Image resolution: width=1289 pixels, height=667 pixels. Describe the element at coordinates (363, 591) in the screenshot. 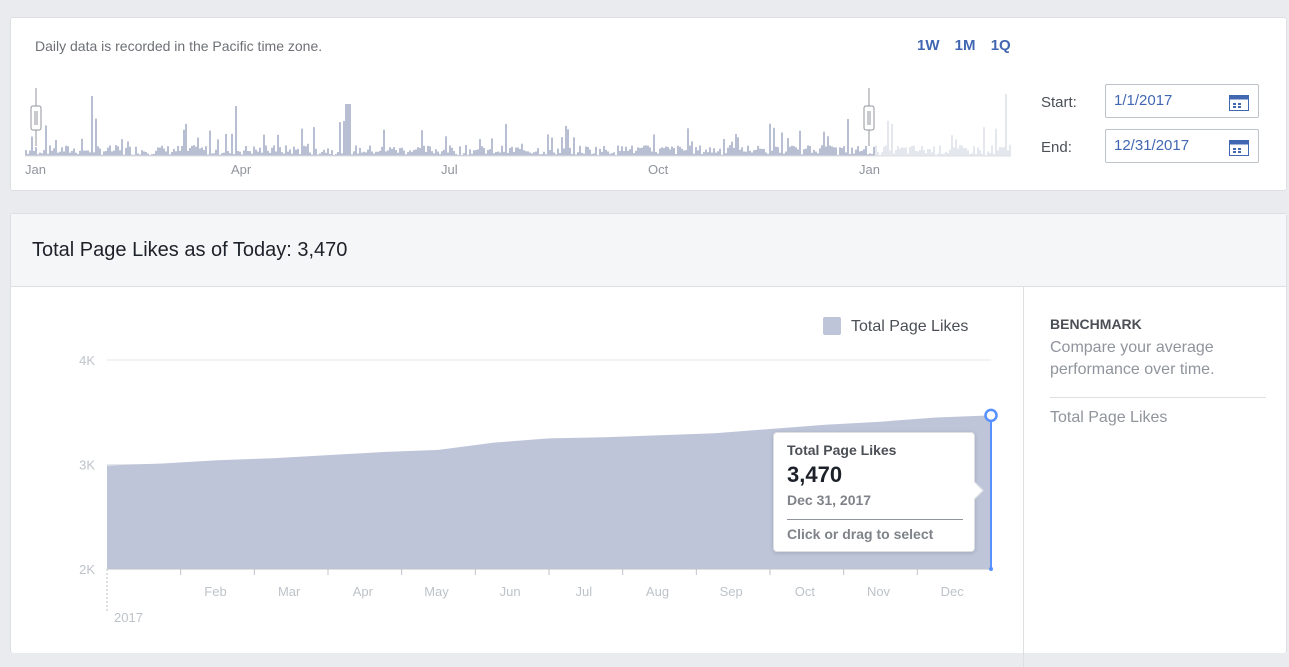

I see `x-tick-label: Apr` at that location.